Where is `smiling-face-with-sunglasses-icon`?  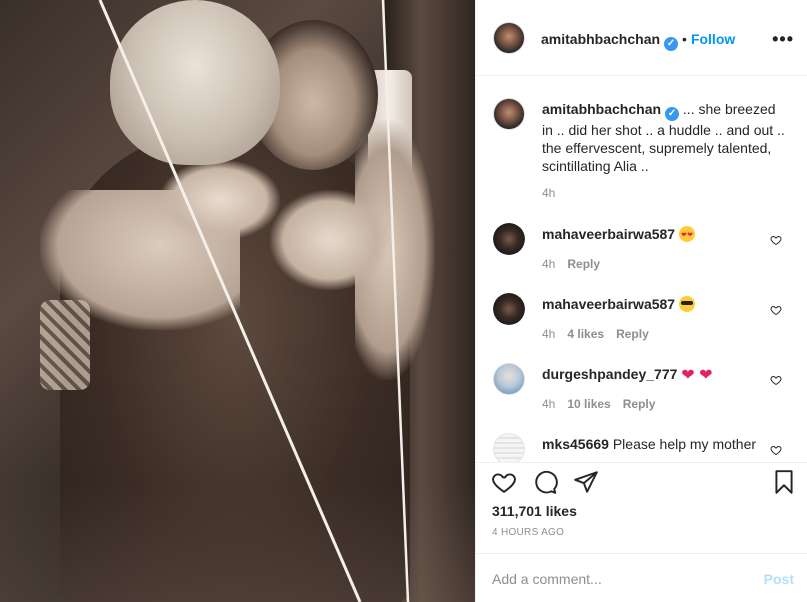 smiling-face-with-sunglasses-icon is located at coordinates (686, 304).